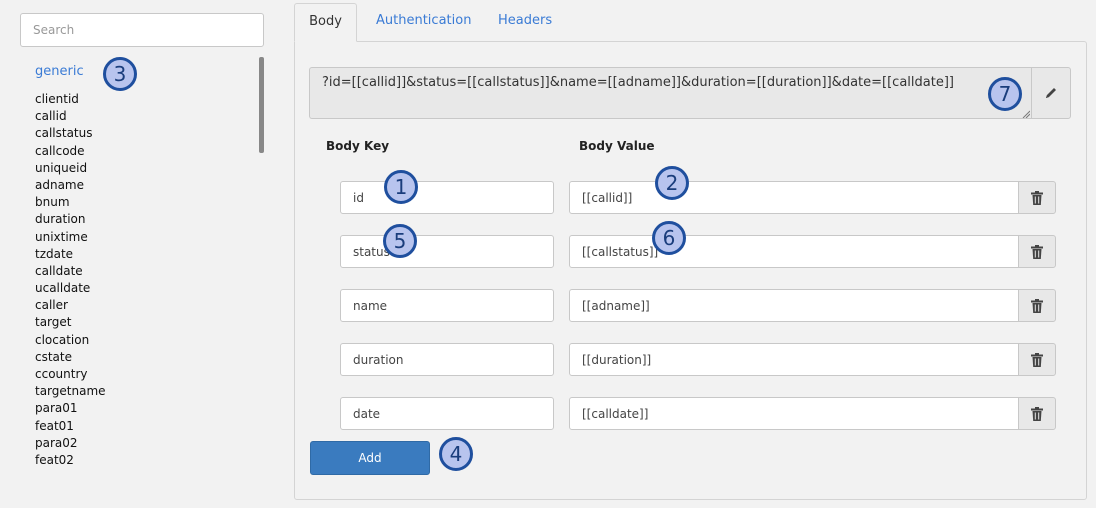 This screenshot has width=1096, height=508. What do you see at coordinates (456, 454) in the screenshot?
I see `callout-badge: 4` at bounding box center [456, 454].